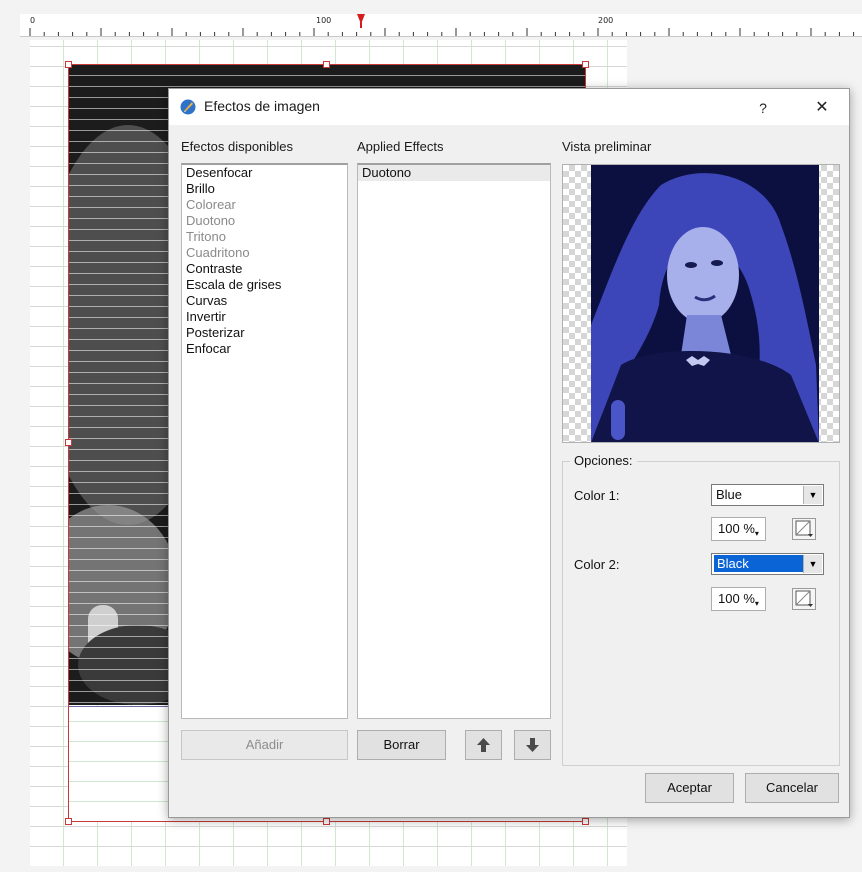 This screenshot has width=862, height=872. Describe the element at coordinates (606, 20) in the screenshot. I see `ruler-mark-200: 200` at that location.